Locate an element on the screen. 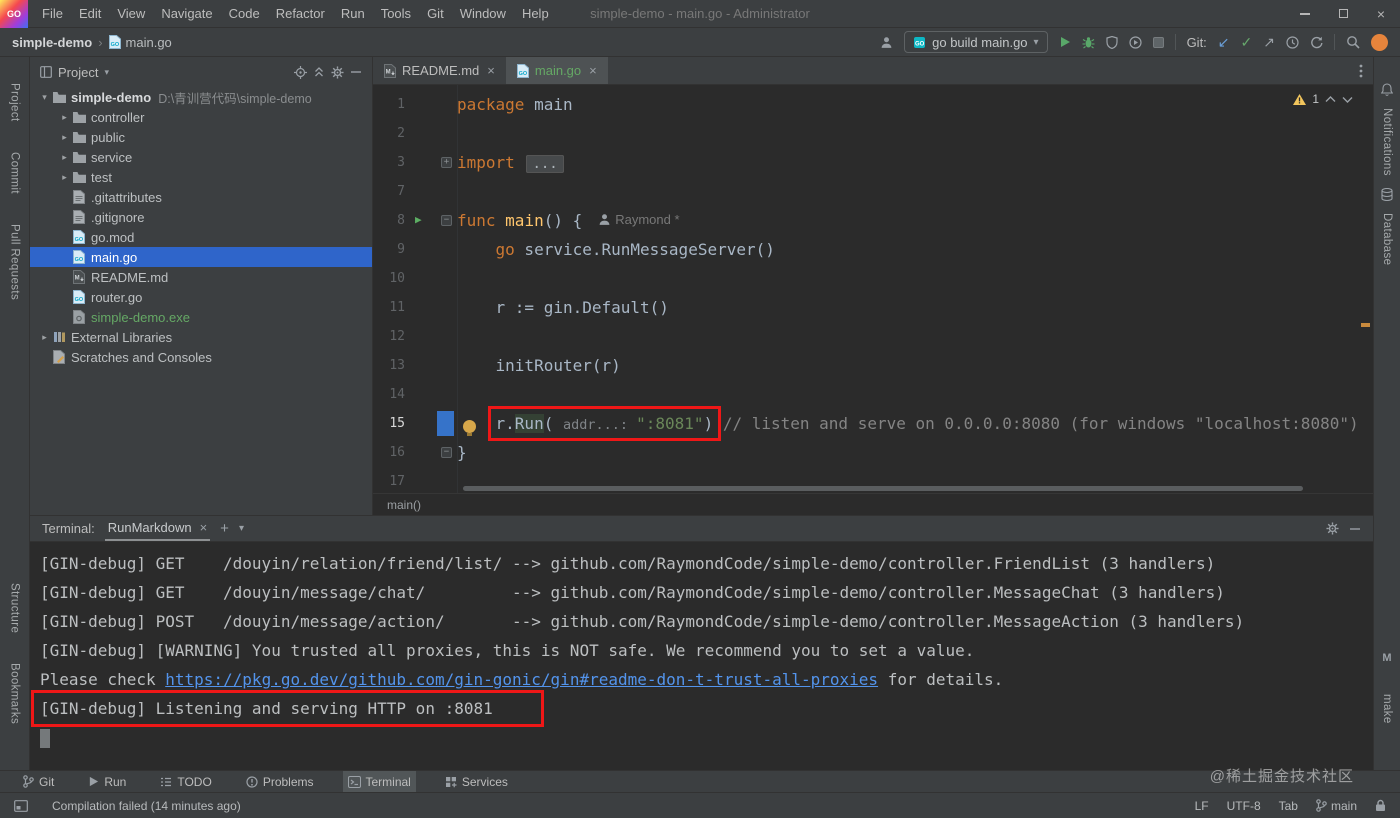  tree-item-test: ▸ test is located at coordinates (201, 177).